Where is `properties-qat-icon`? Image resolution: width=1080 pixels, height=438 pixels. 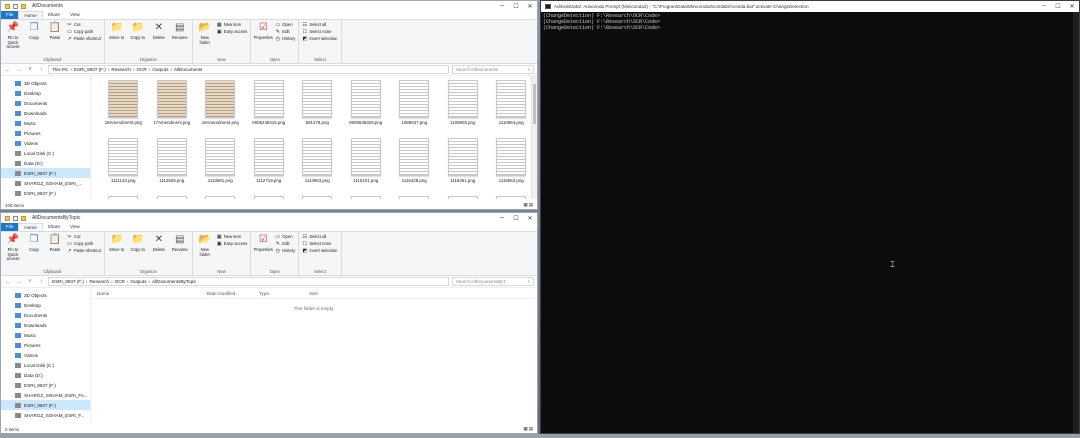 properties-qat-icon is located at coordinates (15, 218).